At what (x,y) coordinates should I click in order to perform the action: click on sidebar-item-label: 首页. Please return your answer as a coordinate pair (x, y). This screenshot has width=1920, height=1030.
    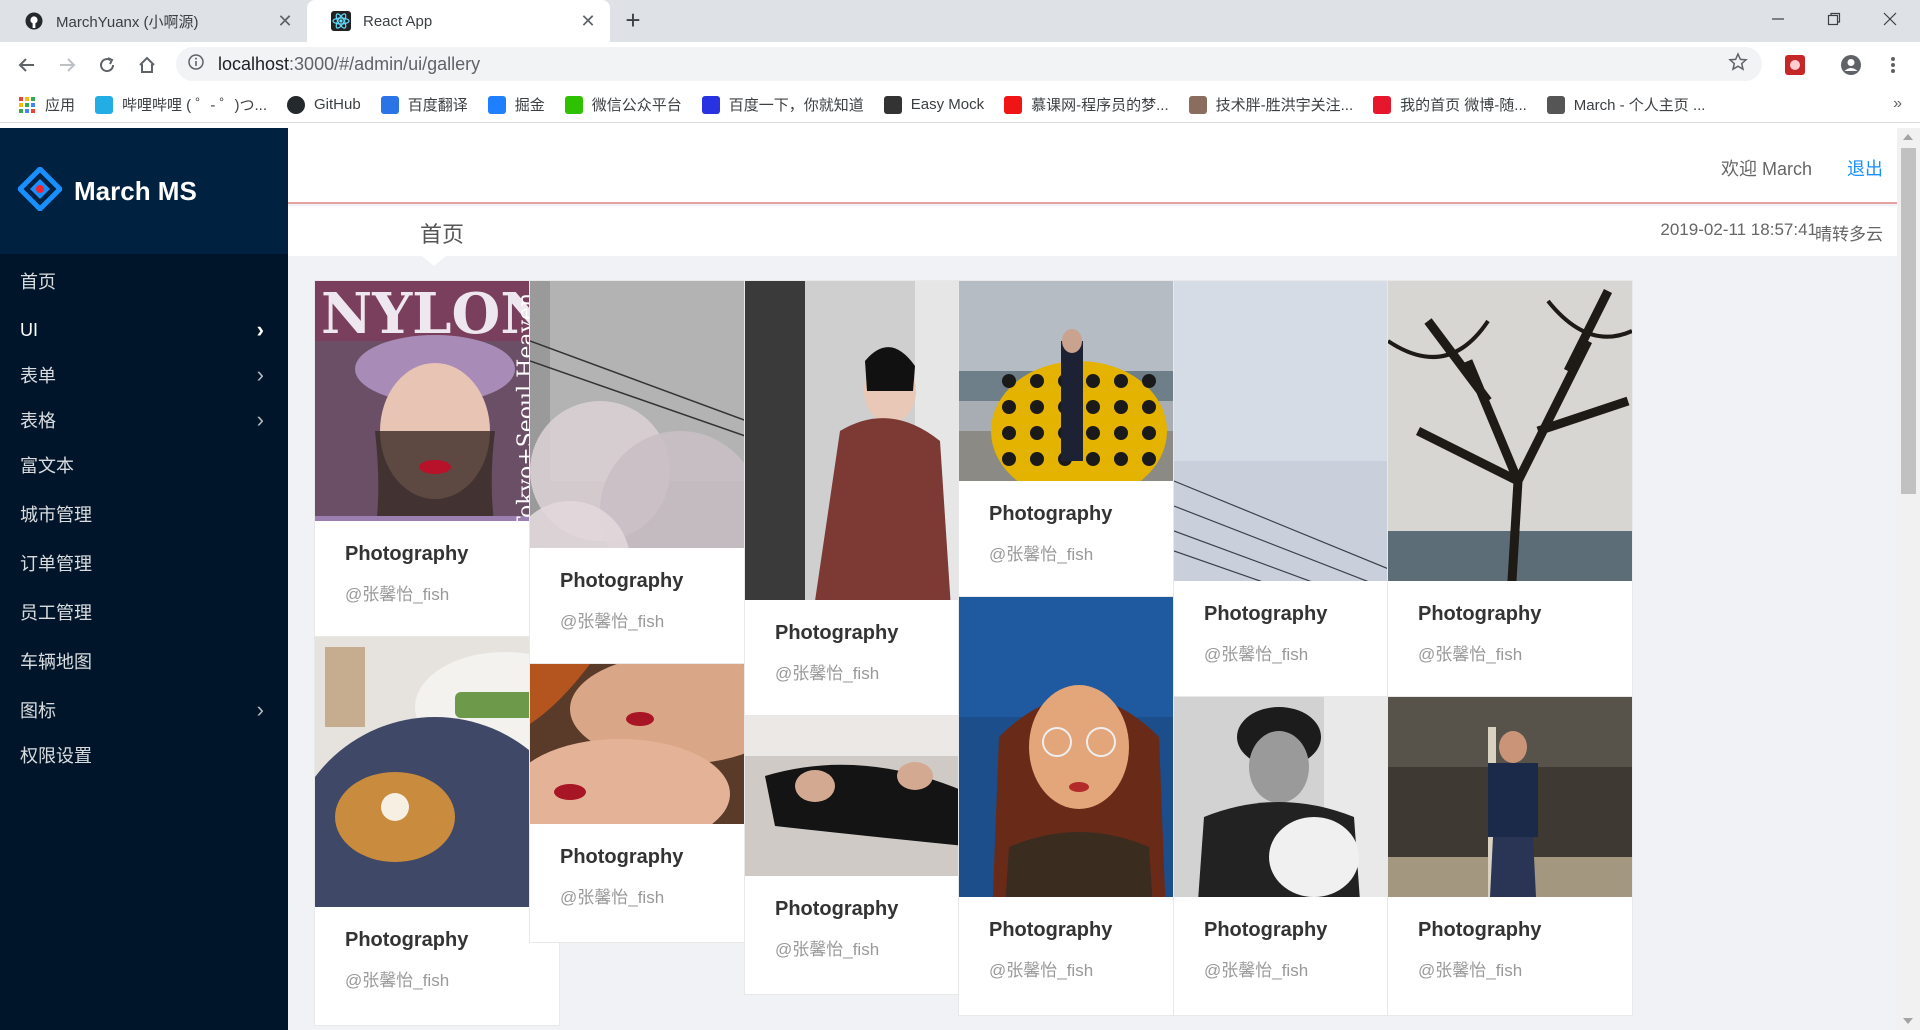
    Looking at the image, I should click on (38, 282).